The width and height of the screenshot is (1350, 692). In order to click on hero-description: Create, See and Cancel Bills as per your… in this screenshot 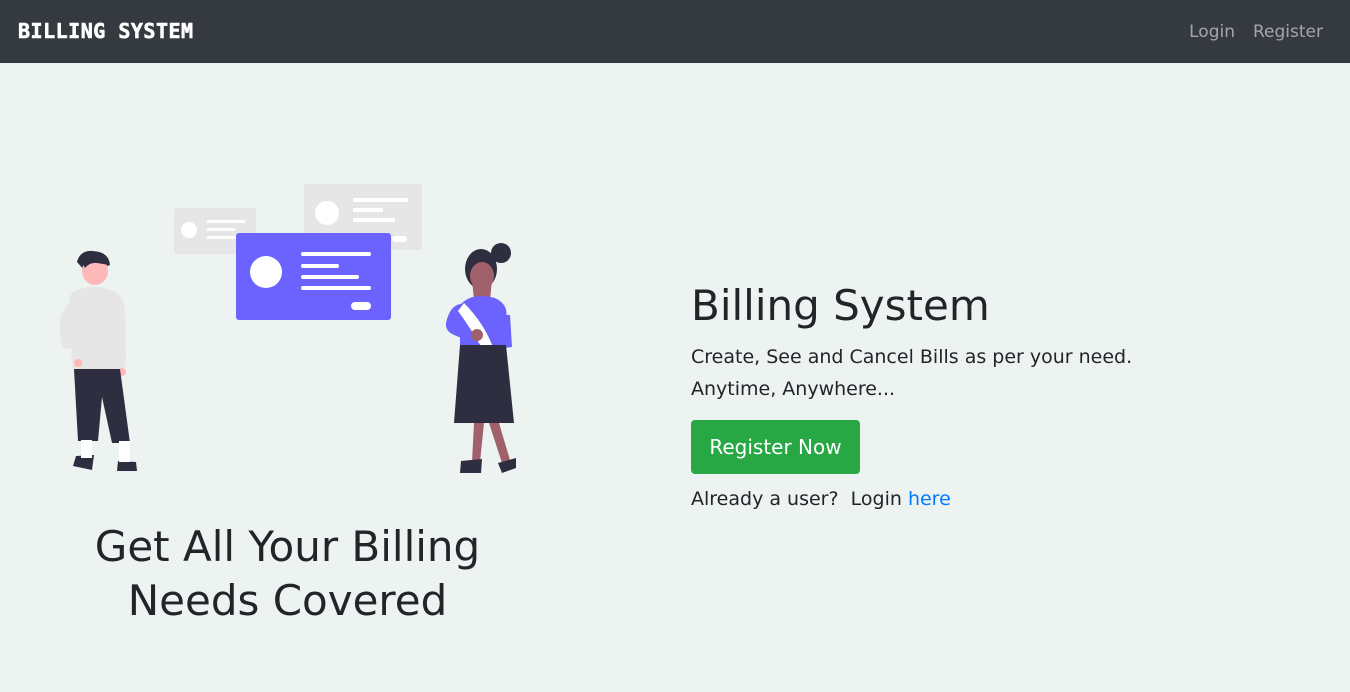, I will do `click(911, 373)`.